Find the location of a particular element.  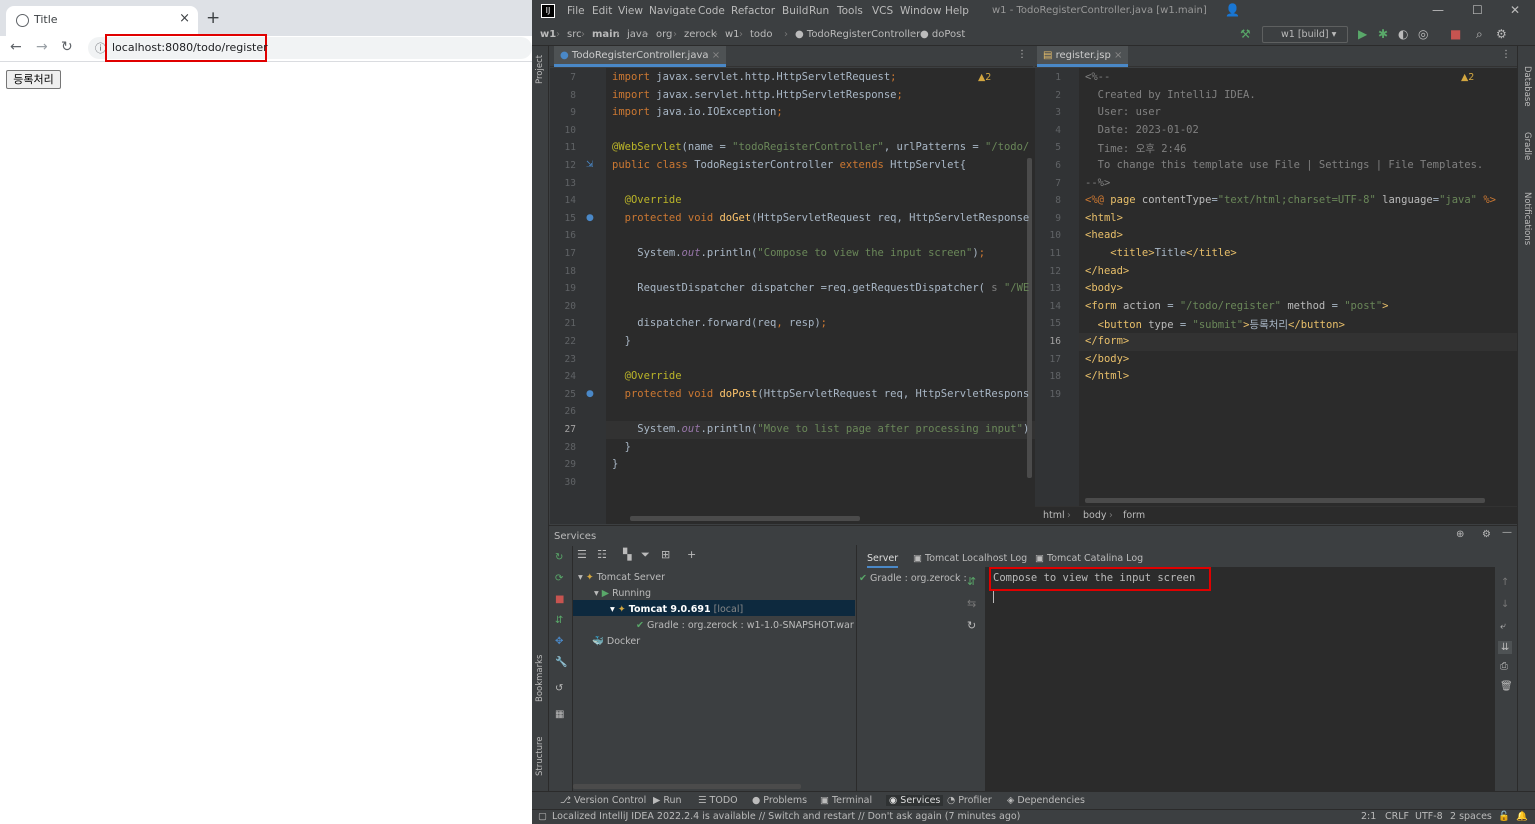

tree-item-tomcat-server: ▾ ✦ Tomcat Server is located at coordinates (621, 577).